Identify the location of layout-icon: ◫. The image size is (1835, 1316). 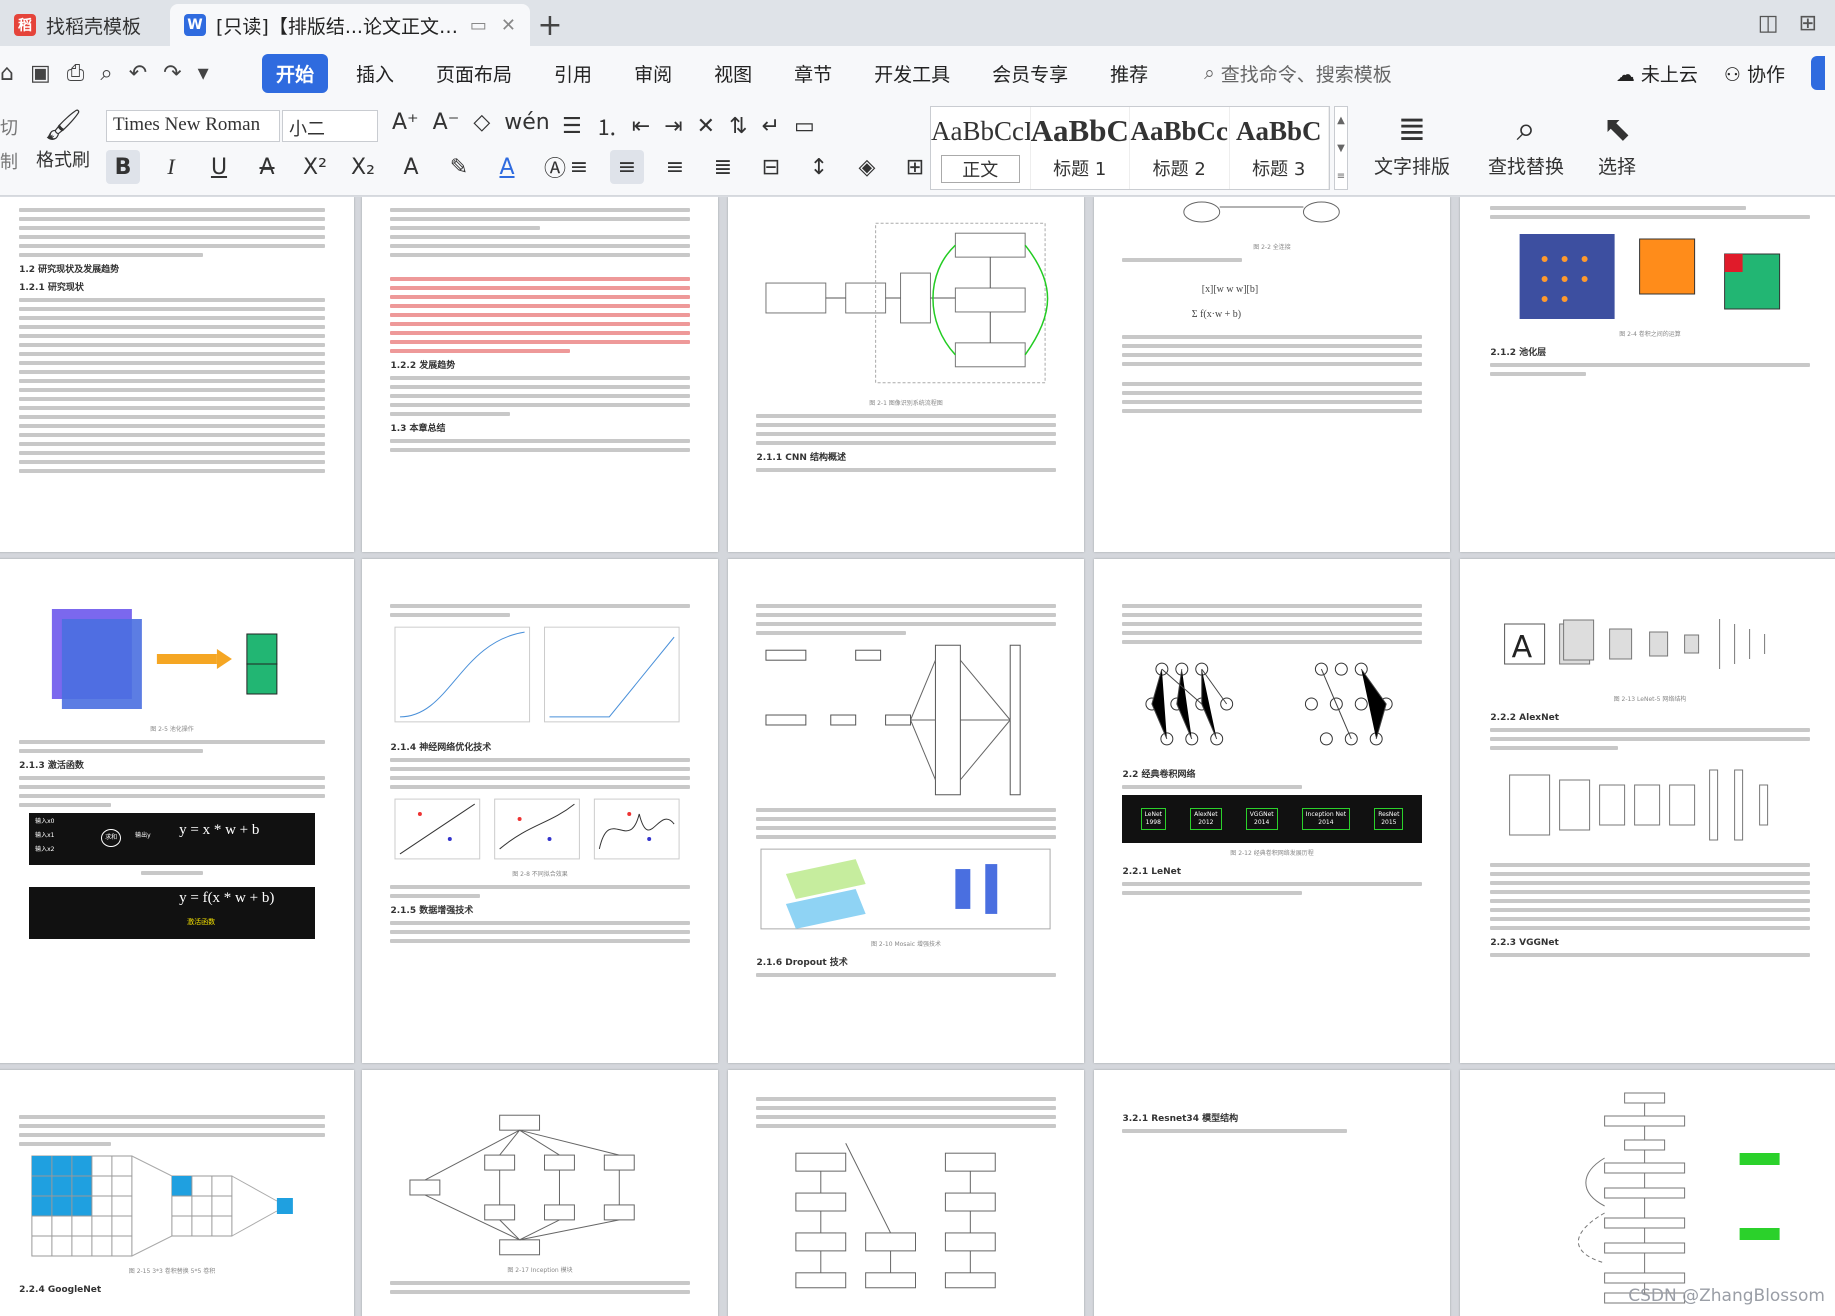
(1768, 23).